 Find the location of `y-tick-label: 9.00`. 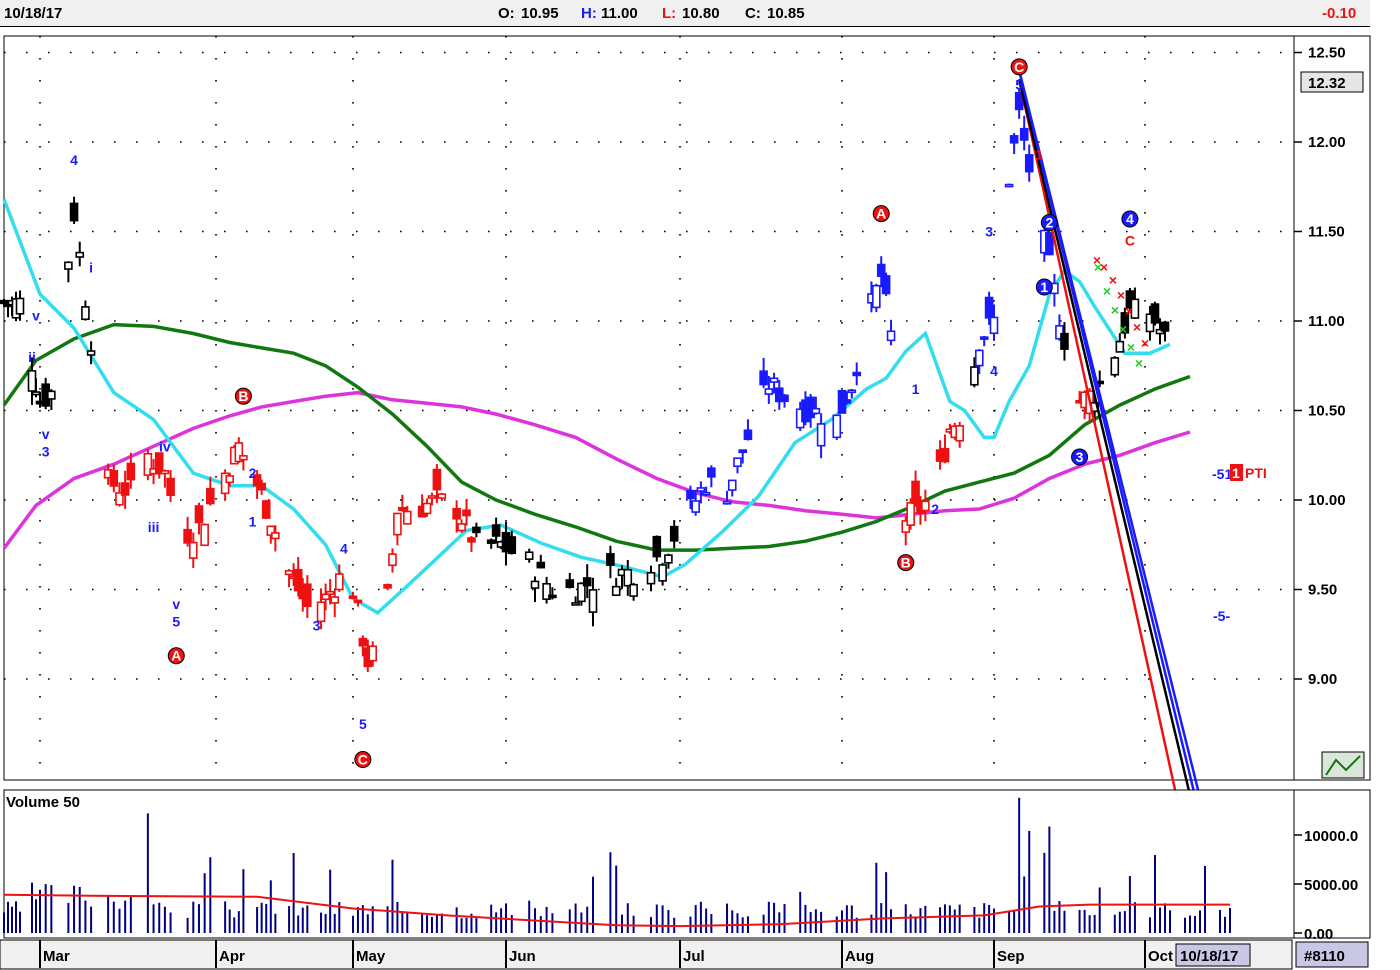

y-tick-label: 9.00 is located at coordinates (1322, 679).